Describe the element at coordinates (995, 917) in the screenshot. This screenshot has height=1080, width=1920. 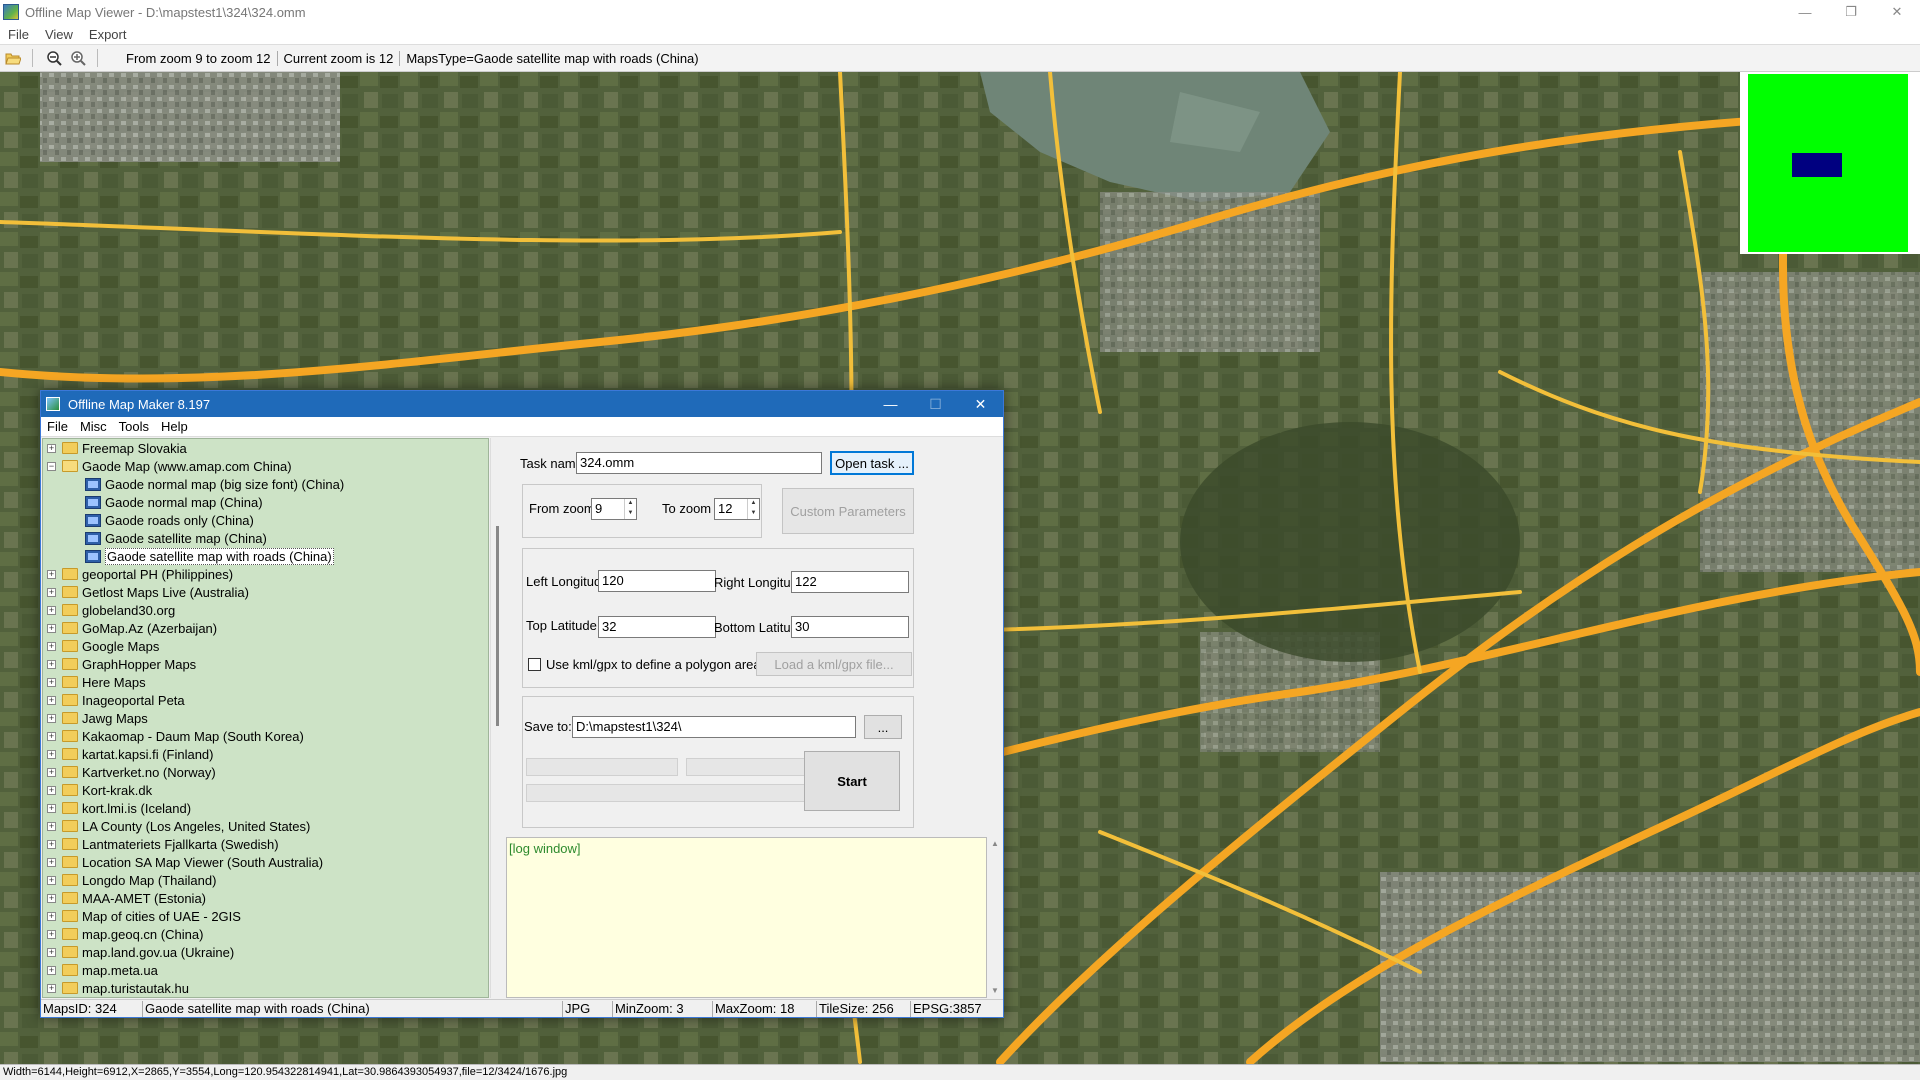
I see `log-scrollbar: ▲ ▼` at that location.